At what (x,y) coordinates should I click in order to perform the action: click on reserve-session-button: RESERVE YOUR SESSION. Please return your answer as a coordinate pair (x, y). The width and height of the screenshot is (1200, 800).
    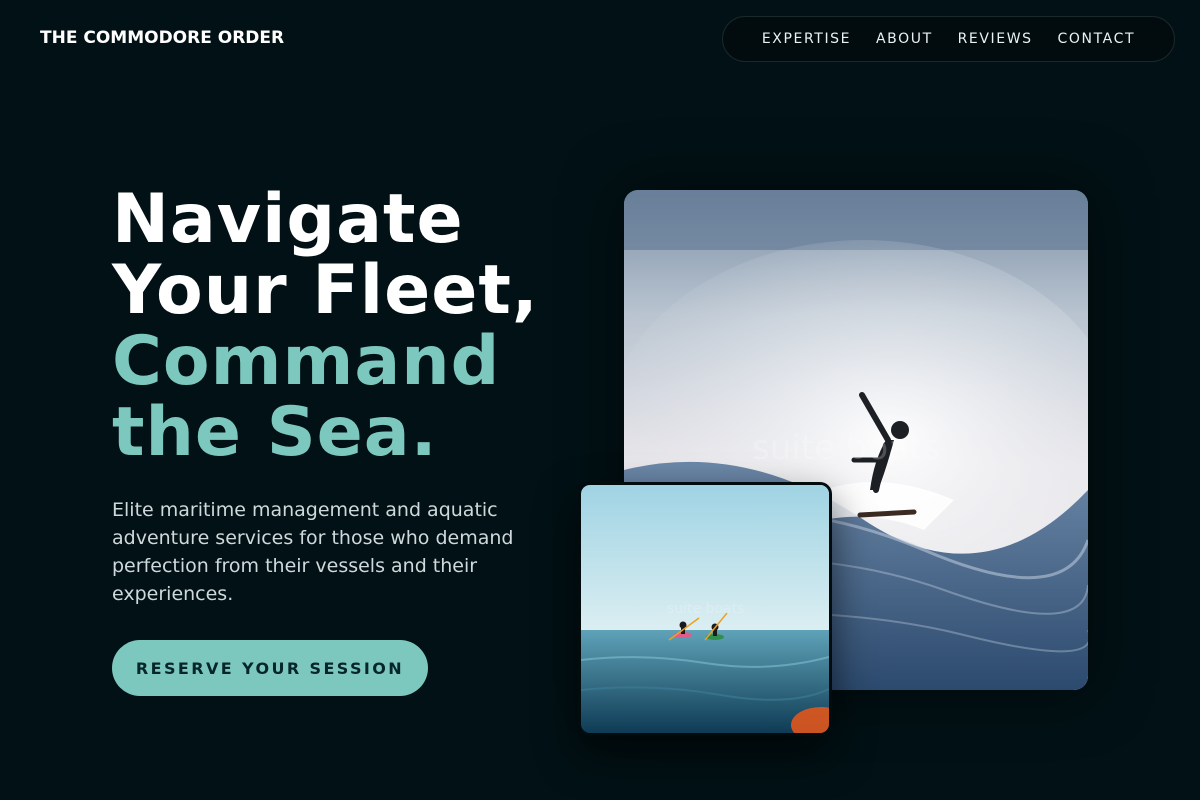
    Looking at the image, I should click on (270, 668).